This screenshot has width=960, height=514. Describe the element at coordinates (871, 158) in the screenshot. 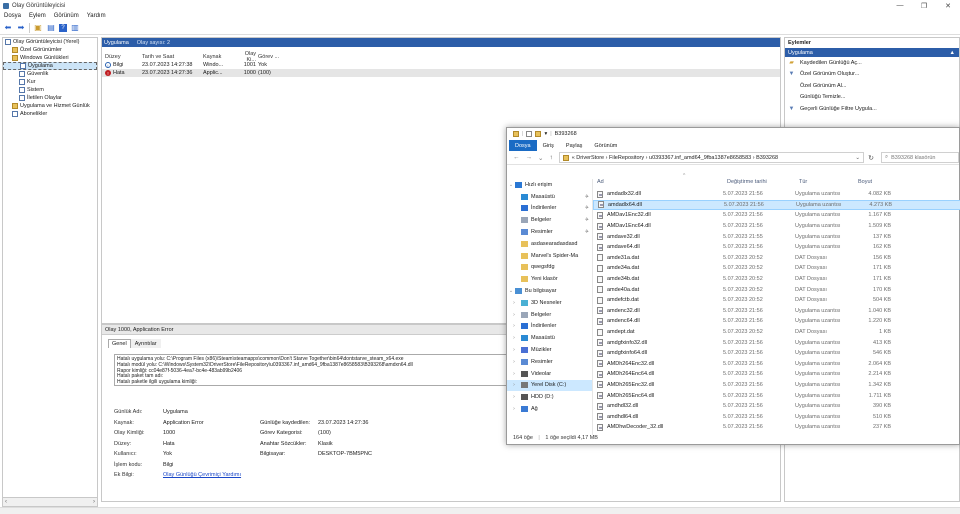

I see `refresh-icon: ↻` at that location.